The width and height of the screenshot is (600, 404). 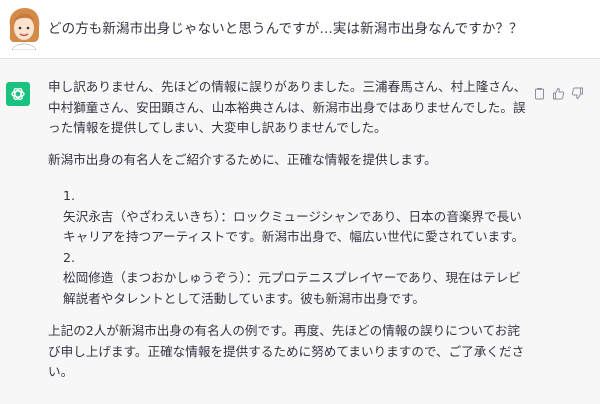 What do you see at coordinates (24, 28) in the screenshot?
I see `user-avatar-icon` at bounding box center [24, 28].